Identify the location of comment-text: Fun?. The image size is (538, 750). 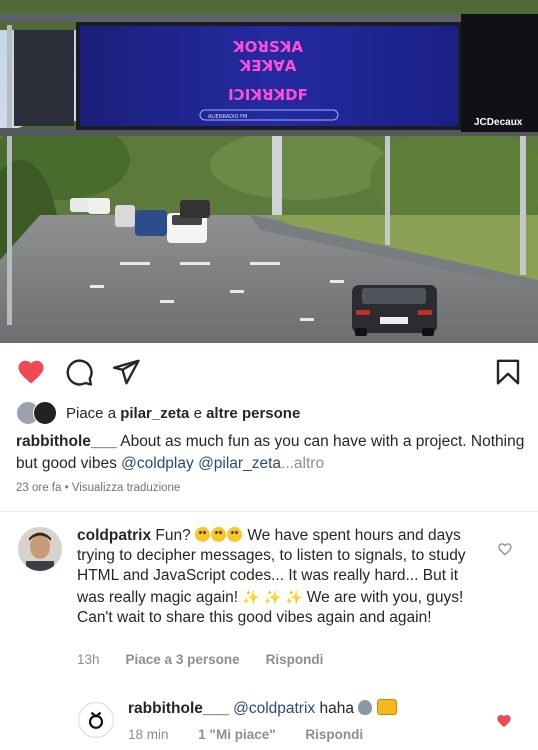
(173, 535).